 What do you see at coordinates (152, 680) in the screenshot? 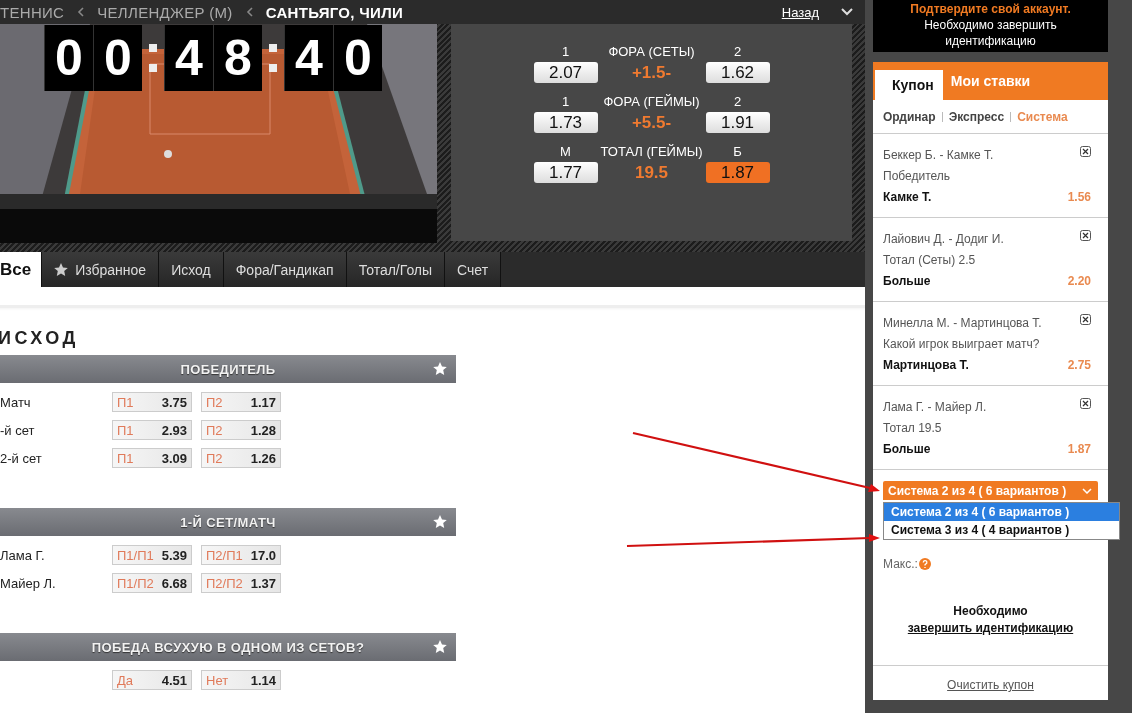
I see `odds-button: Да 4.51` at bounding box center [152, 680].